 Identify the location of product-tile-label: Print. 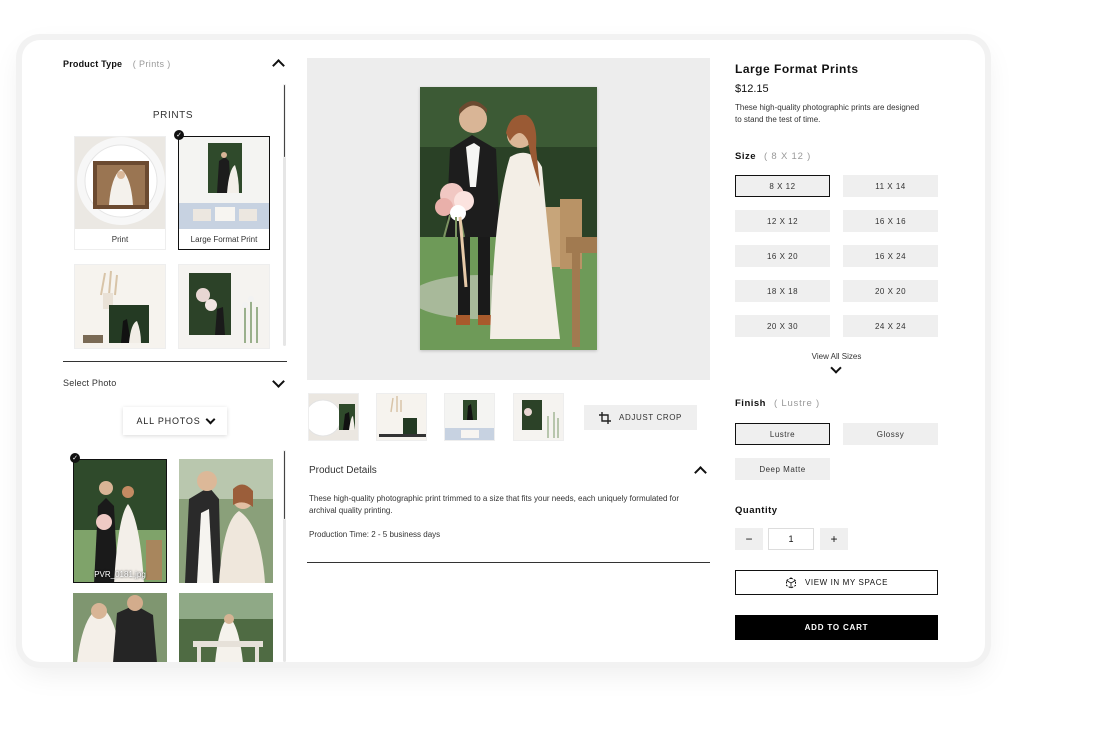
(120, 239).